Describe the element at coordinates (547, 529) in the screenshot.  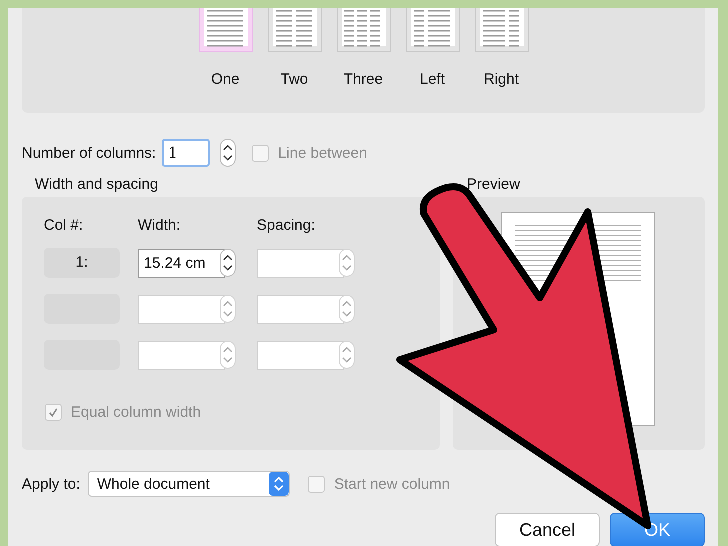
I see `cancel-button: Cancel` at that location.